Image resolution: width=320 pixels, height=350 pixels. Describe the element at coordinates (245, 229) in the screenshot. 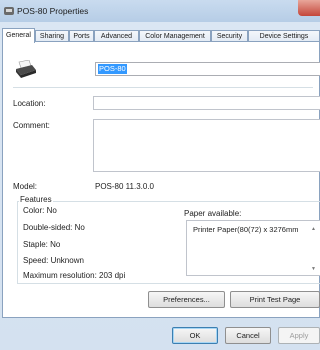

I see `paper-item: Printer Paper(80(72) x 3276mm` at that location.